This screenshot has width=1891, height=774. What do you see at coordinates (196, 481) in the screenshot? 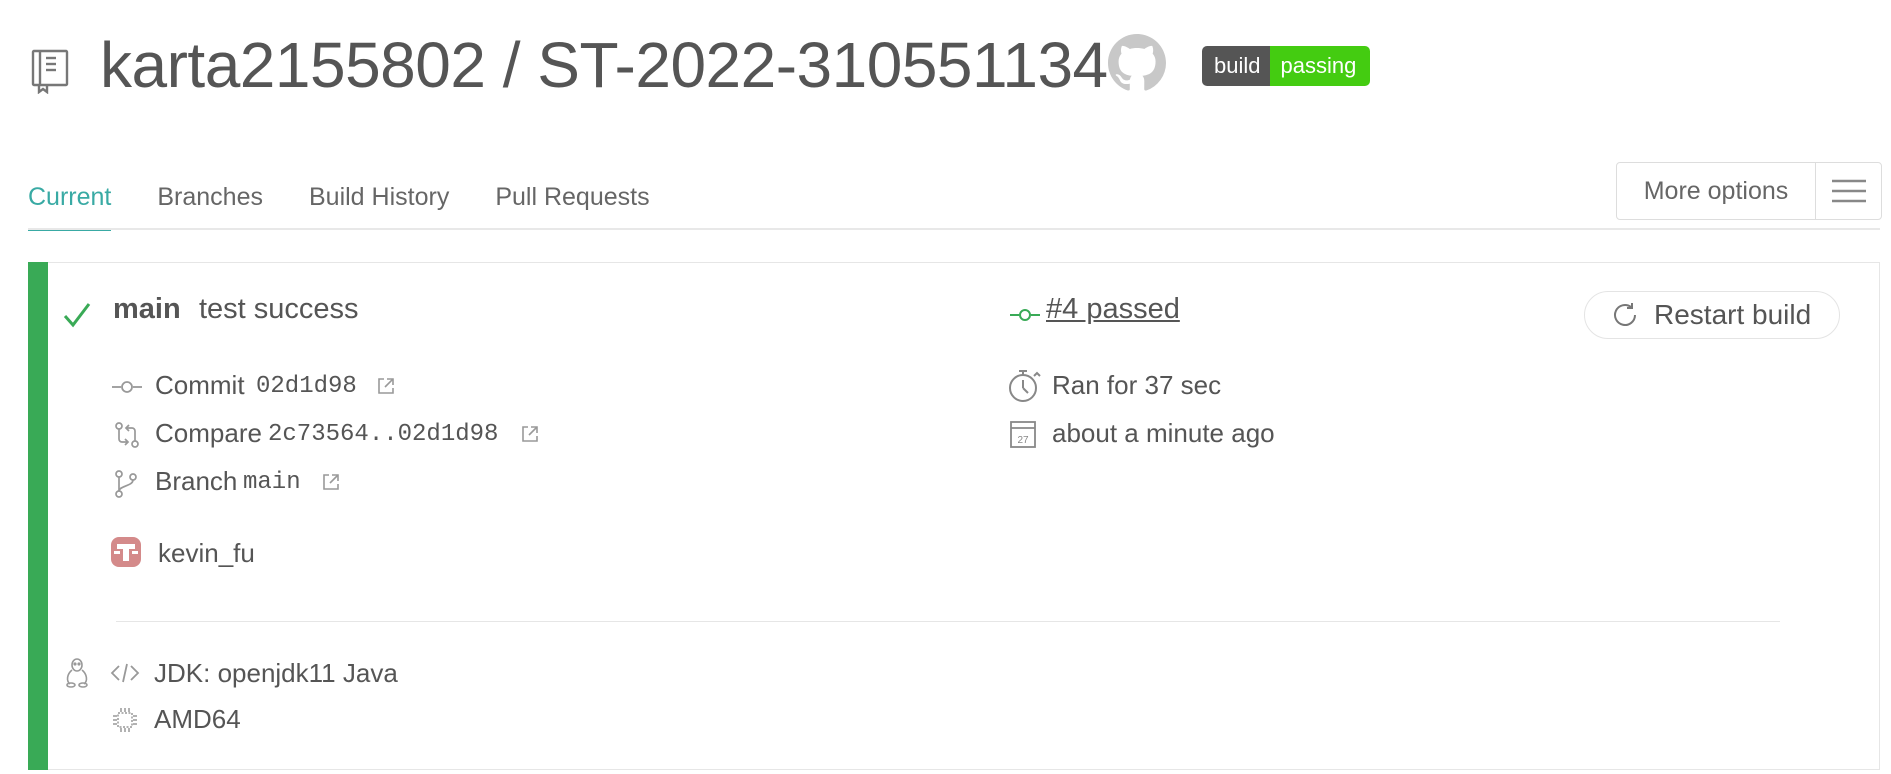
I see `branch-label: Branch` at bounding box center [196, 481].